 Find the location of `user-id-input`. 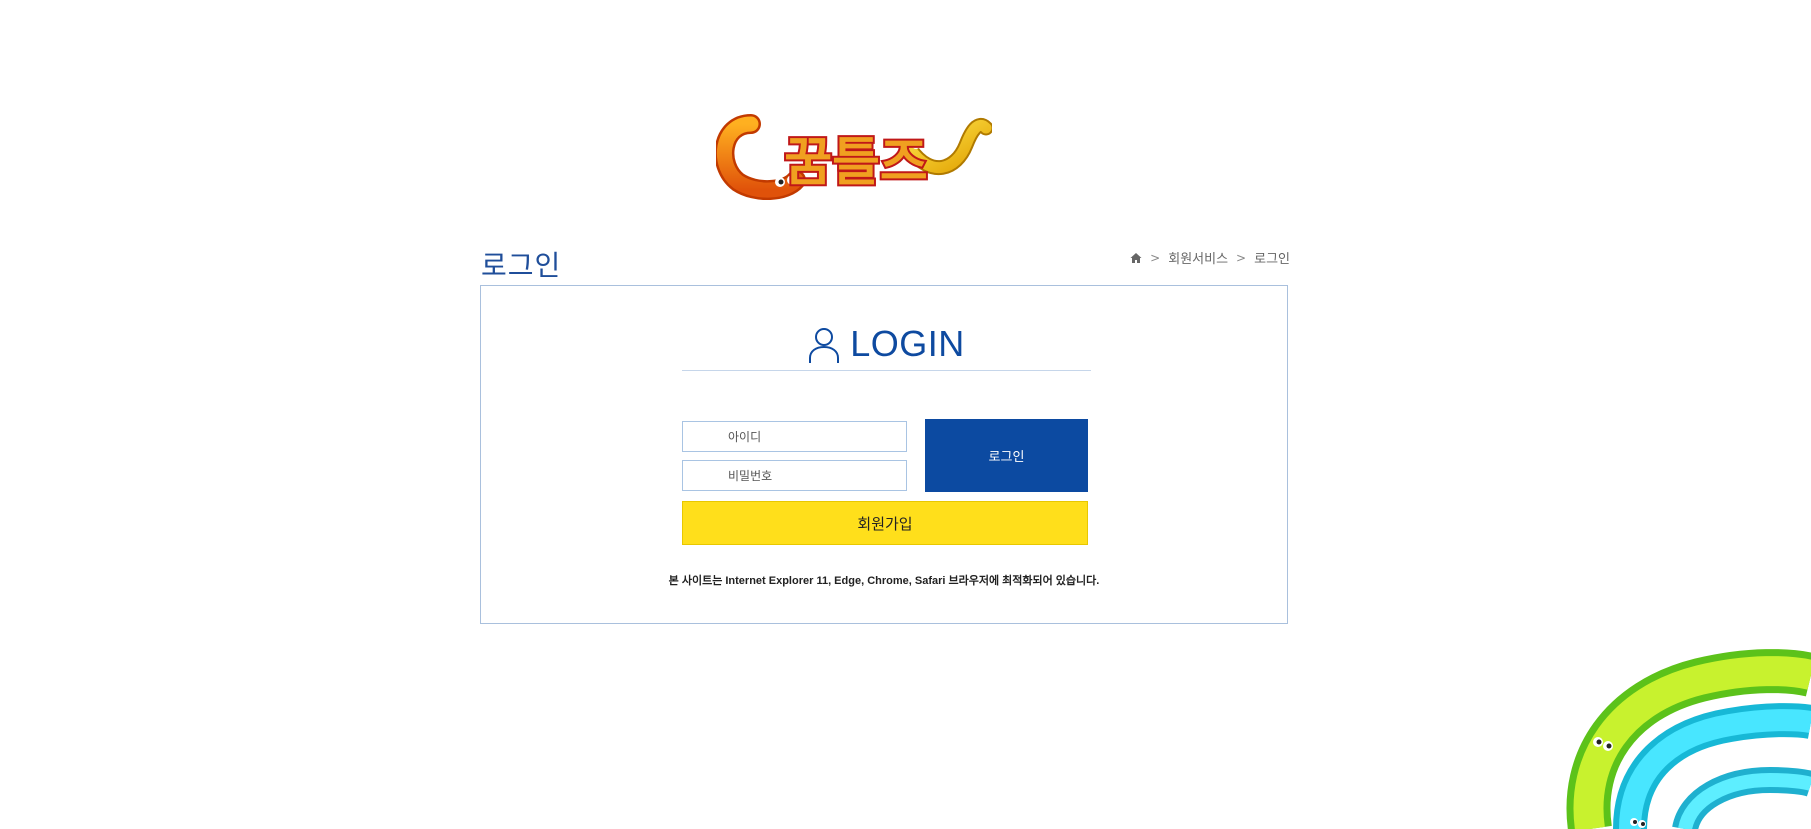

user-id-input is located at coordinates (794, 436).